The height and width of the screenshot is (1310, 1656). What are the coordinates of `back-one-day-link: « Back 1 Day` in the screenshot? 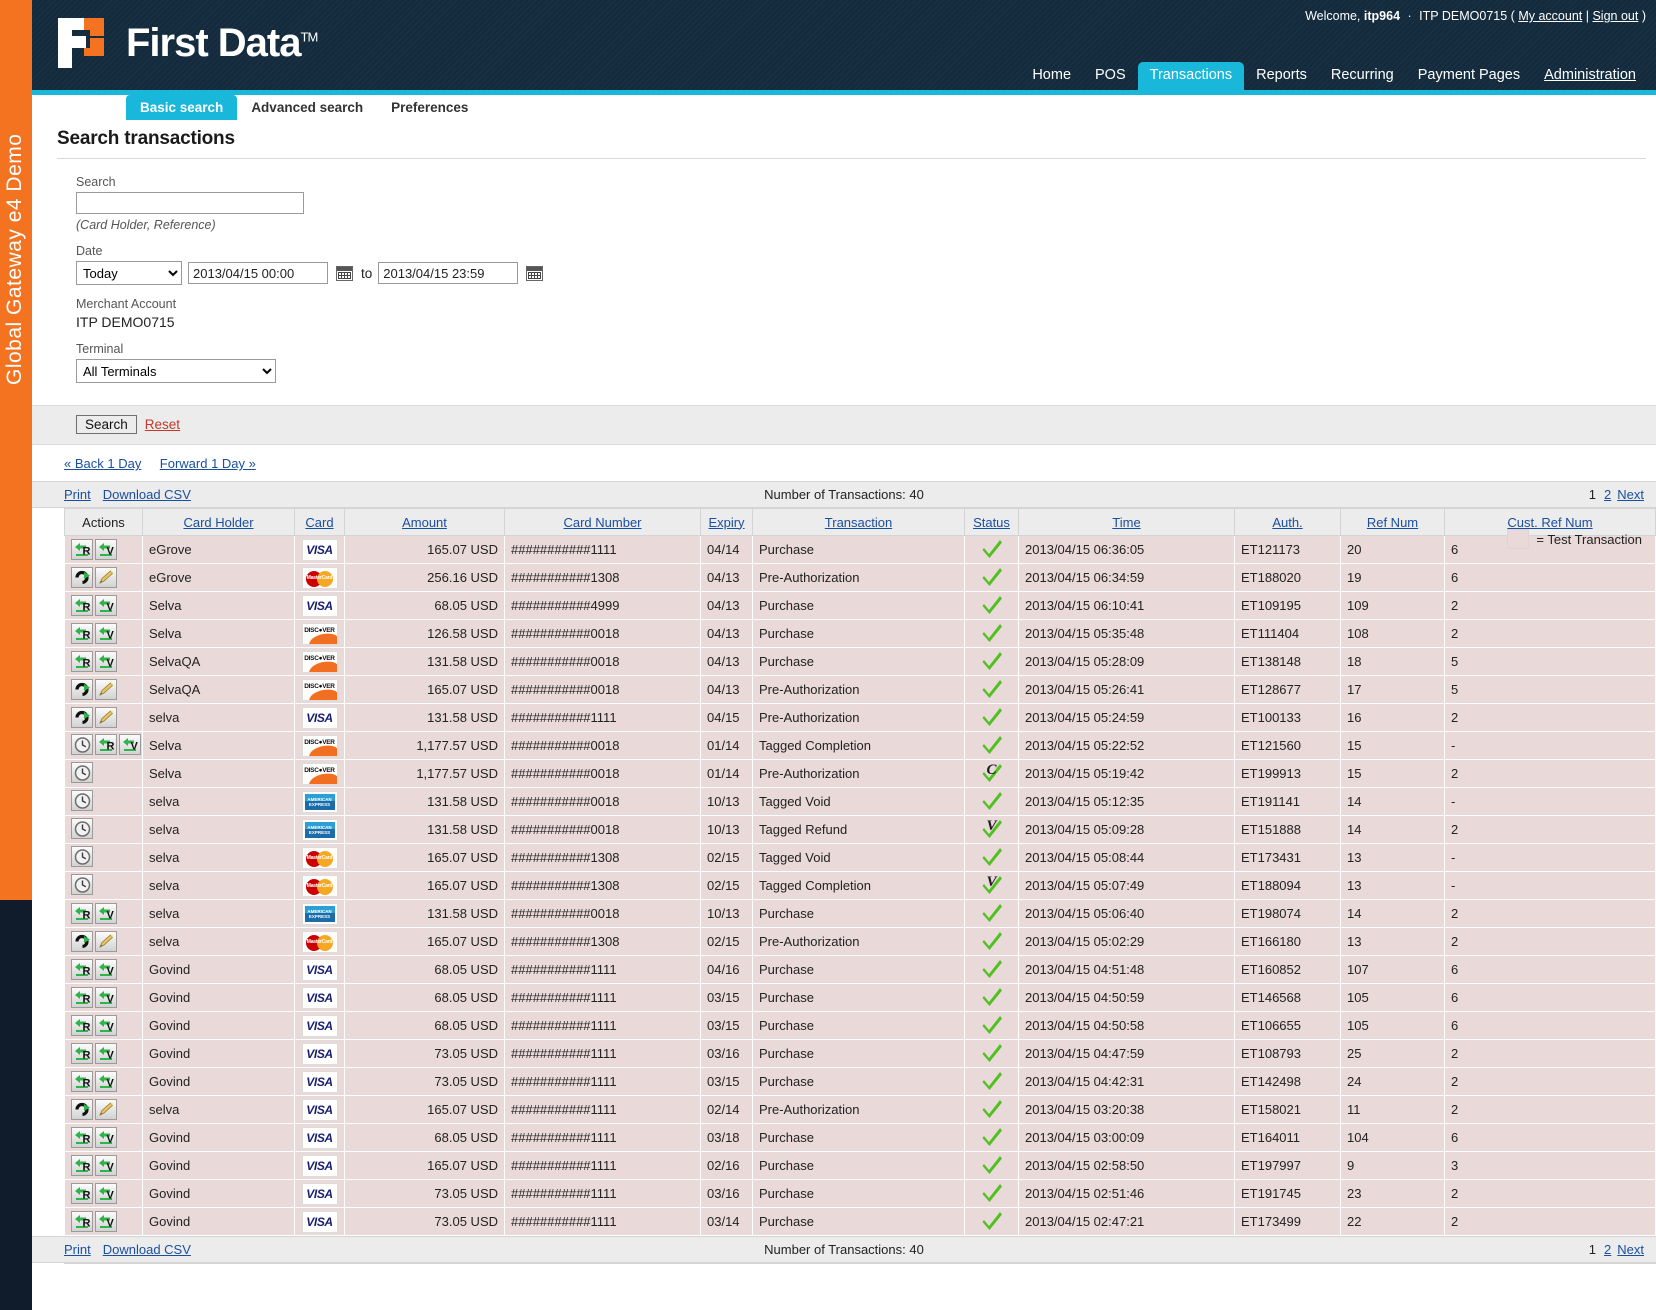 It's located at (102, 463).